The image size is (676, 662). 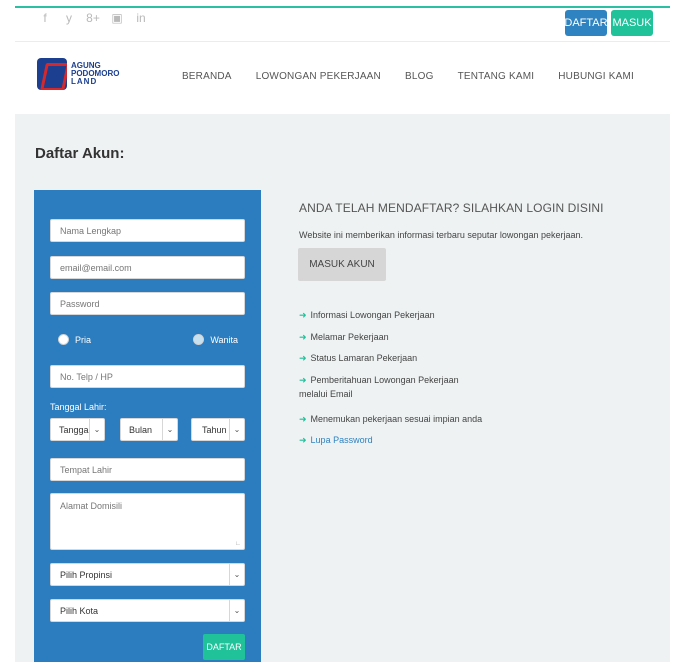 I want to click on nav-item-beranda: BERANDA, so click(x=207, y=76).